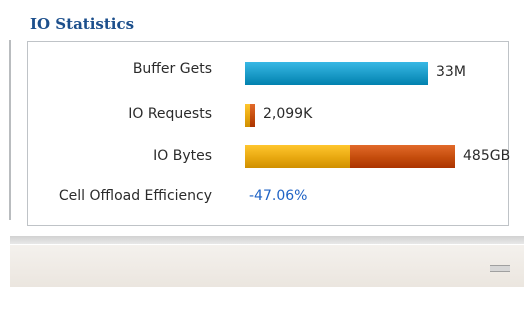 The width and height of the screenshot is (524, 322). I want to click on collapse-handle-icon, so click(500, 268).